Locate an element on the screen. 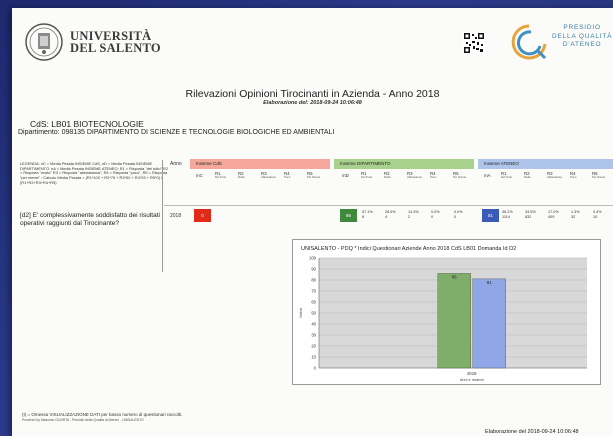 Image resolution: width=613 pixels, height=436 pixels. cds-label: CdS: LB01 BIOTECNOLOGIE is located at coordinates (87, 124).